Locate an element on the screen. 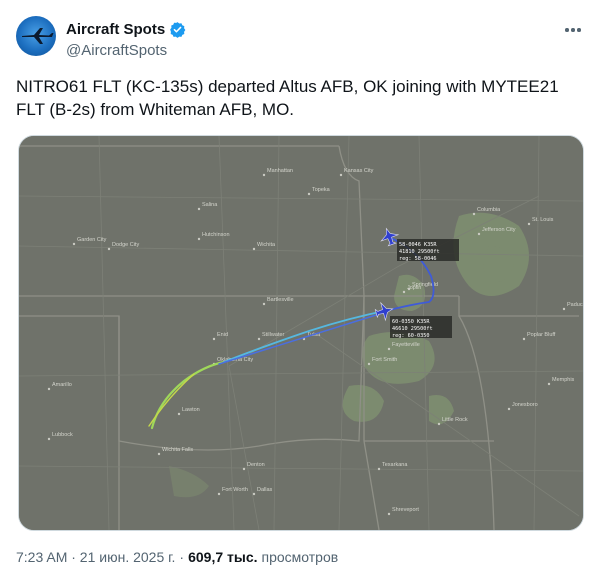 This screenshot has width=599, height=582. aircraft-label-1-line2: 41810 29500ft is located at coordinates (419, 252).